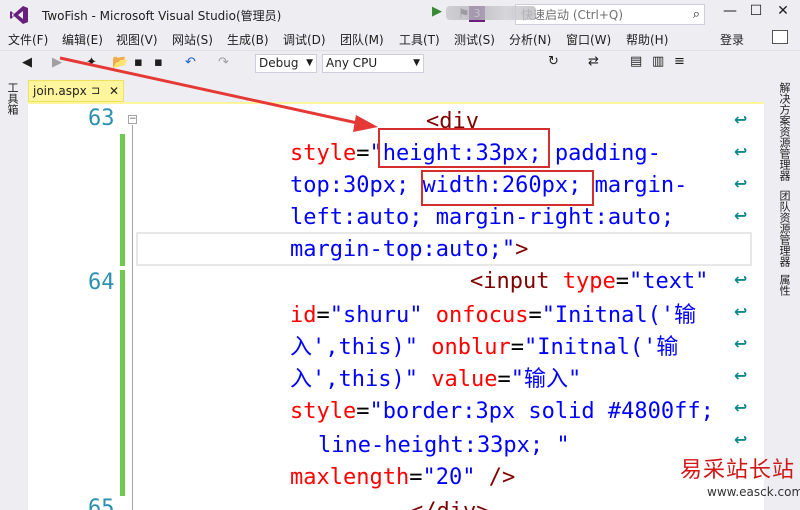 Image resolution: width=800 pixels, height=510 pixels. I want to click on code-token: type, so click(589, 281).